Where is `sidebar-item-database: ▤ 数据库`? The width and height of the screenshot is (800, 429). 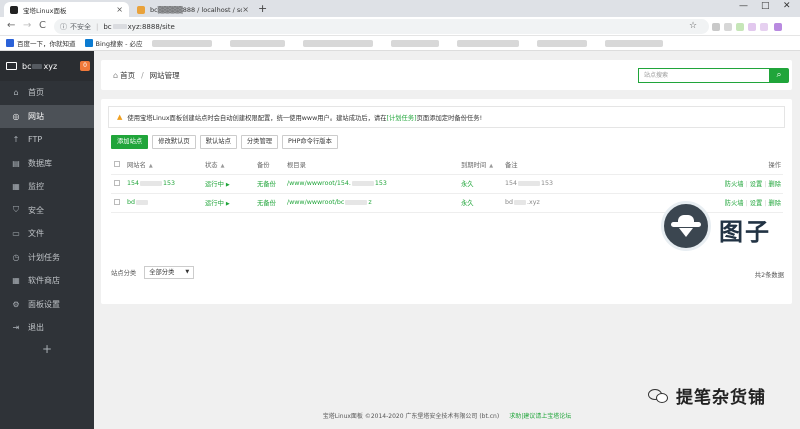 sidebar-item-database: ▤ 数据库 is located at coordinates (47, 164).